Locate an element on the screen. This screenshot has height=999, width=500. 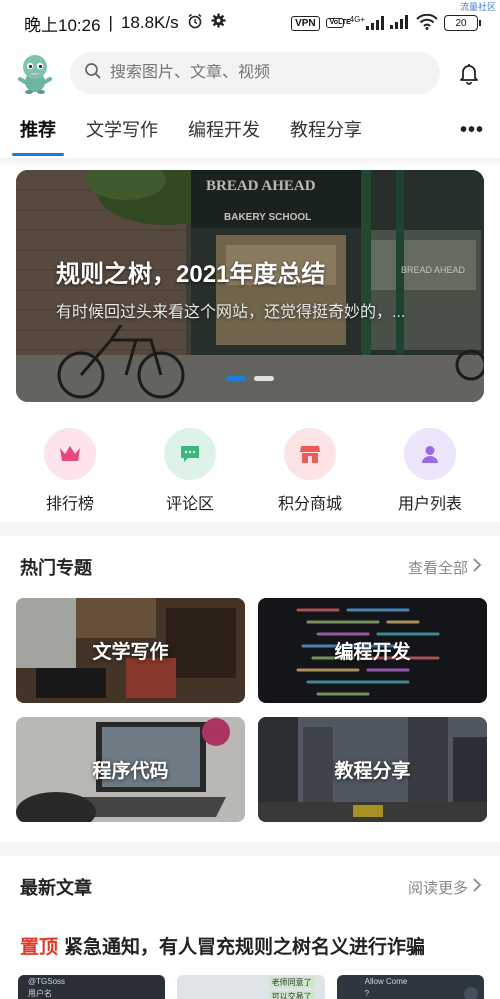
quick-ranking: 排行榜 is located at coordinates (70, 474).